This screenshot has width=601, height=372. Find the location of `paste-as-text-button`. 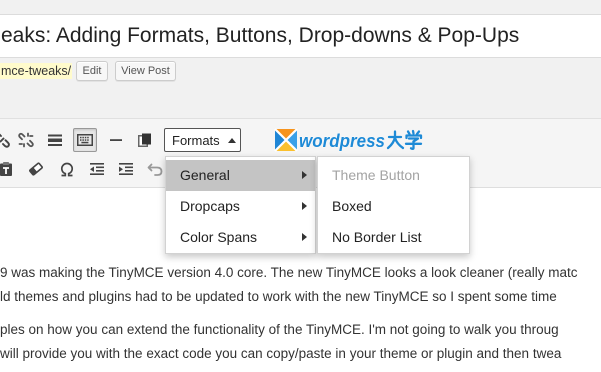

paste-as-text-button is located at coordinates (9, 169).